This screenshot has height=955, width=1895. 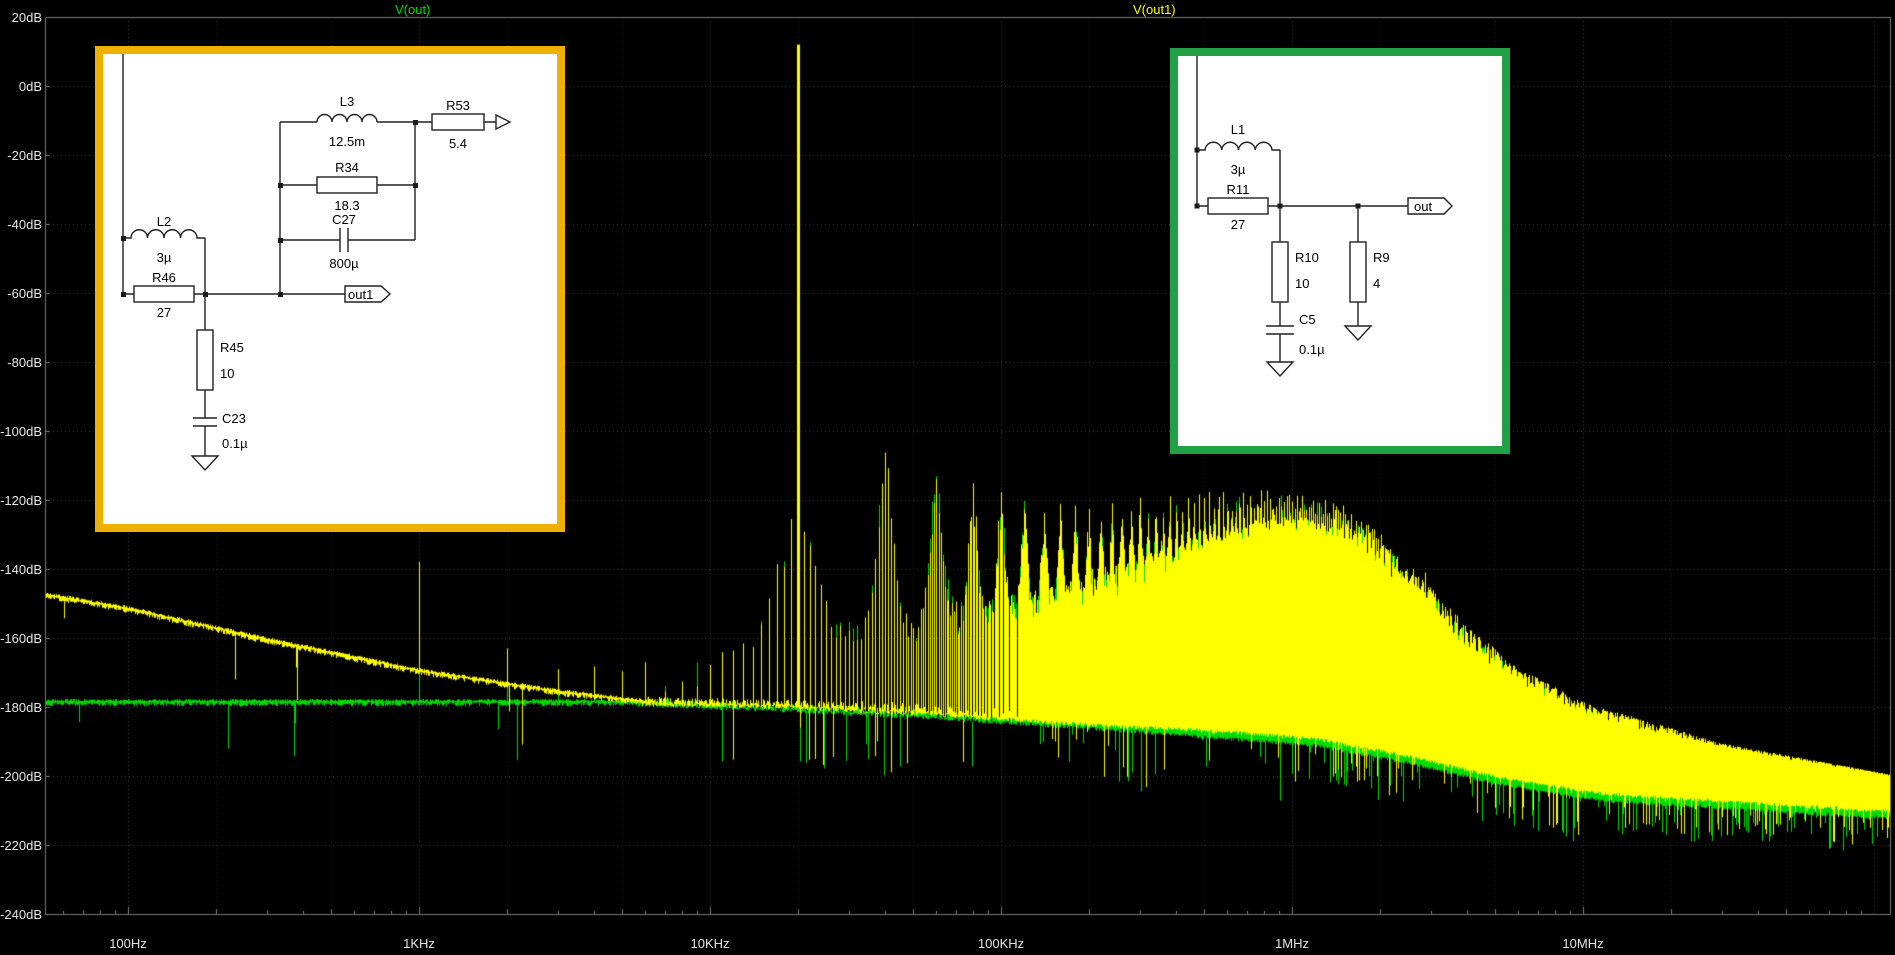 I want to click on schematic-inset-out-filter: L1 3µ R11 27 R10 10 C5 0.1µ R9 4 out, so click(x=1340, y=251).